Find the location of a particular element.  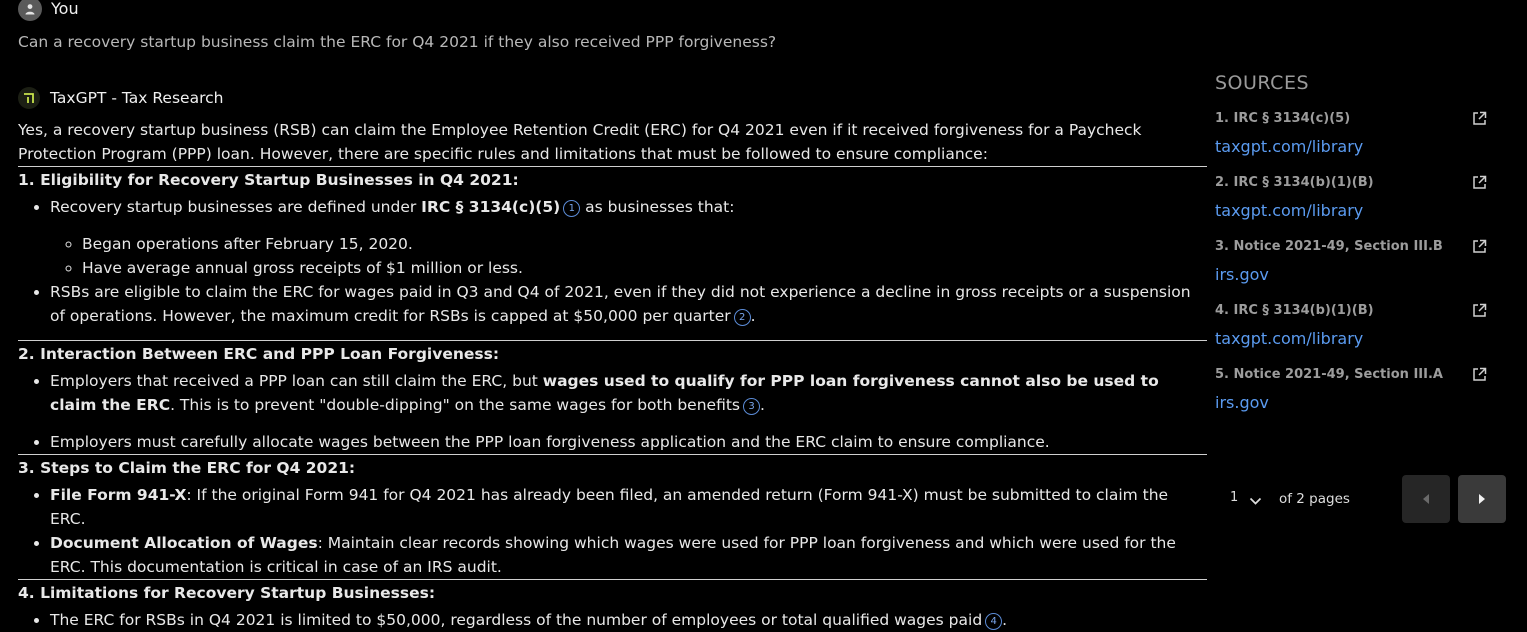

assistant-header: TaxGPT - Tax Research is located at coordinates (120, 98).